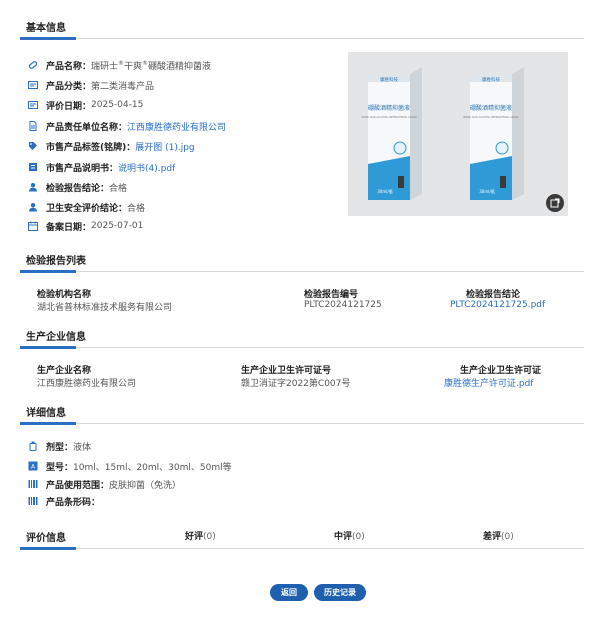 The height and width of the screenshot is (617, 614). Describe the element at coordinates (33, 446) in the screenshot. I see `bottle-icon` at that location.